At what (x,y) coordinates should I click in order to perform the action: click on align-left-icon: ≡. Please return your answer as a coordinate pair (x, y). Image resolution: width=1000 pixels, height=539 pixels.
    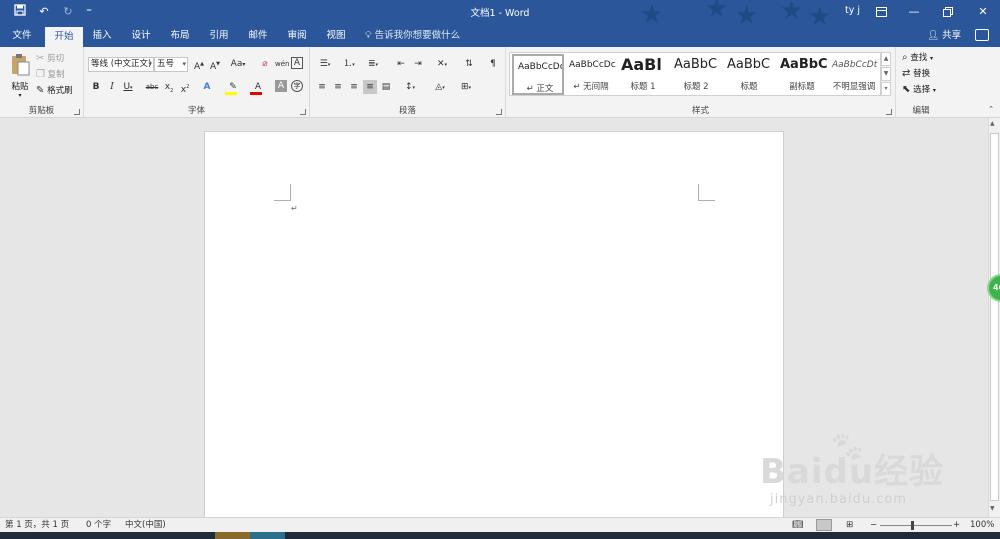
    Looking at the image, I should click on (322, 87).